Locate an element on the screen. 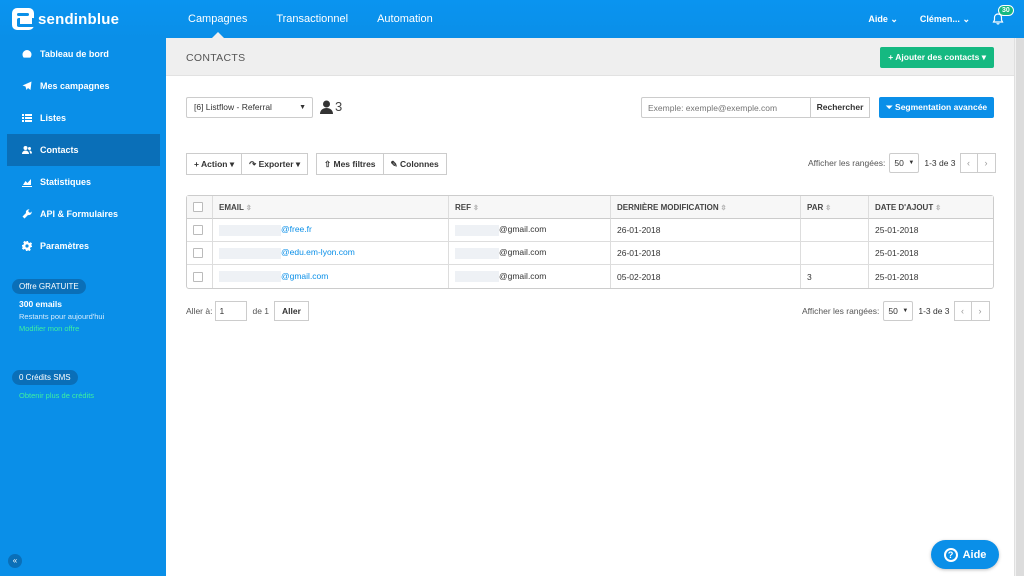  sidebar-item-label: Tableau de bord is located at coordinates (74, 54).